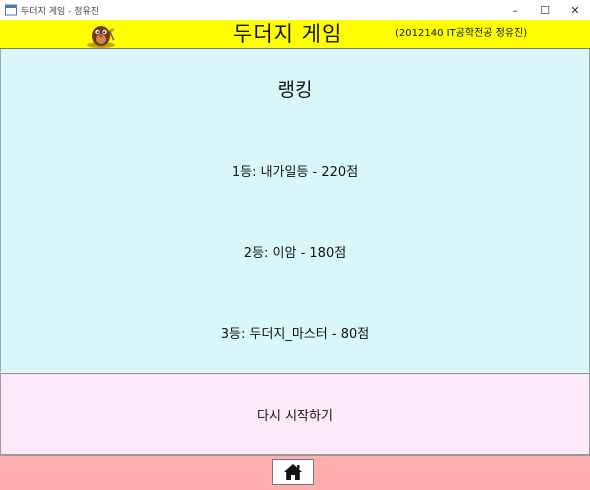 The height and width of the screenshot is (490, 590). What do you see at coordinates (101, 37) in the screenshot?
I see `mole-mascot-icon` at bounding box center [101, 37].